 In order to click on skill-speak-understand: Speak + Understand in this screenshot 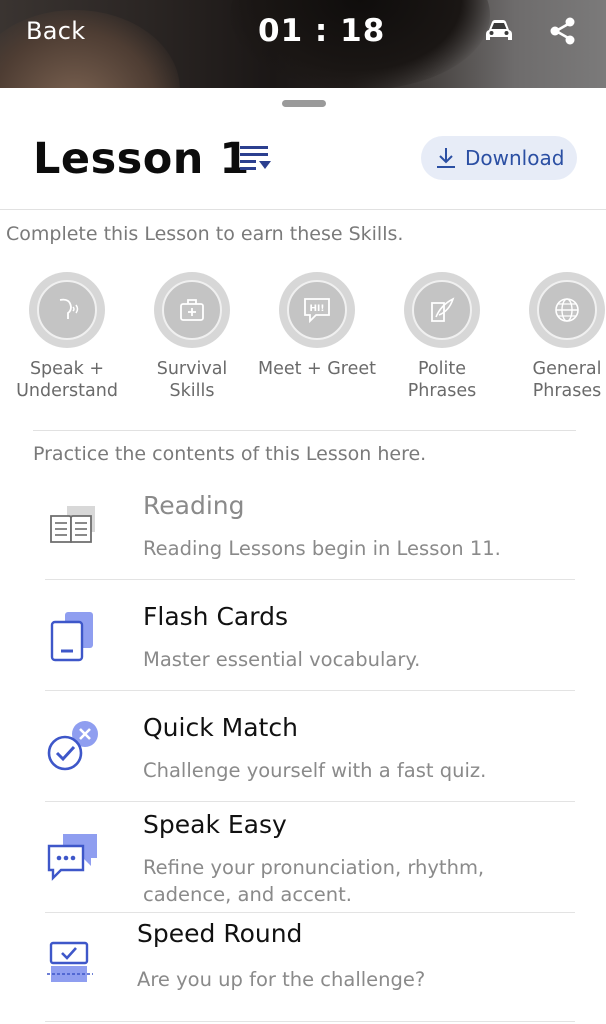, I will do `click(67, 337)`.